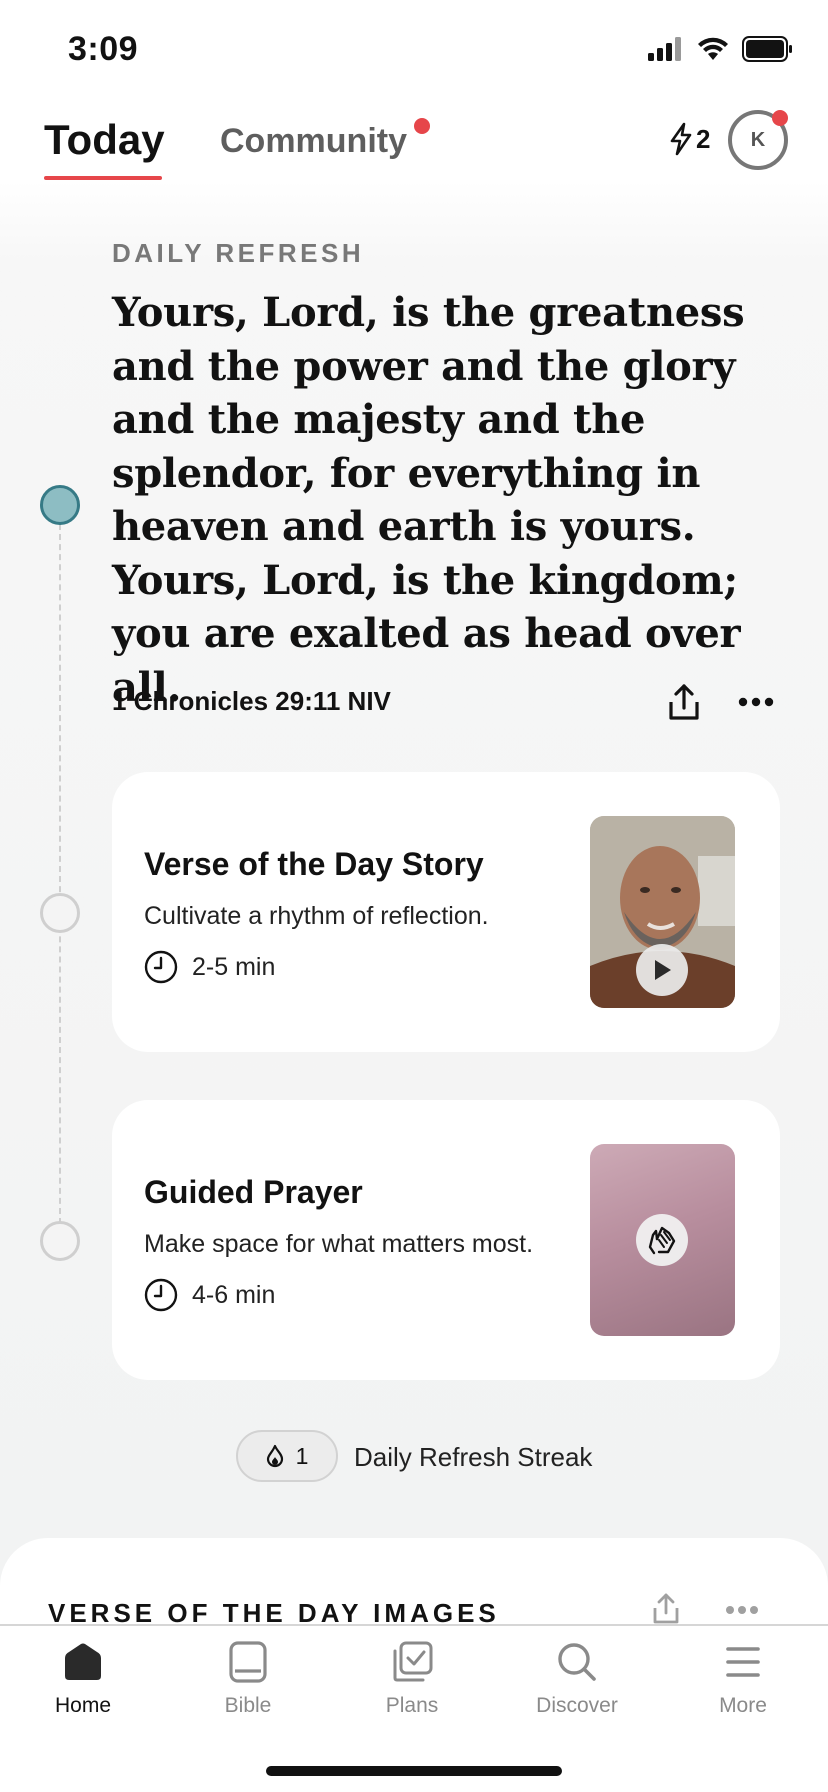 This screenshot has height=1792, width=828. What do you see at coordinates (287, 1456) in the screenshot?
I see `streak-pill: 1` at bounding box center [287, 1456].